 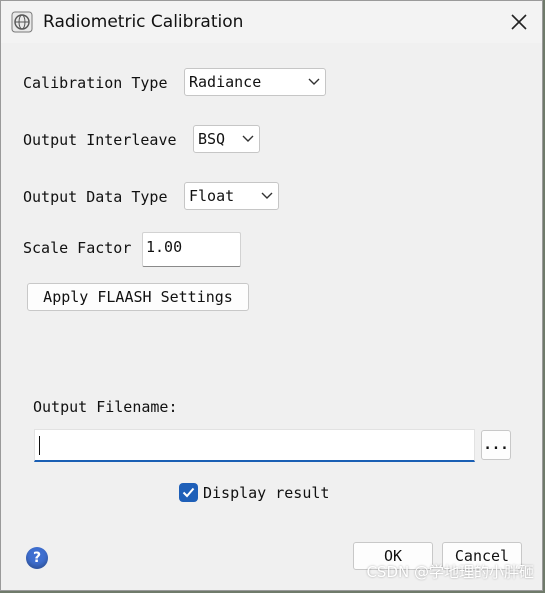 What do you see at coordinates (138, 297) in the screenshot?
I see `apply-flaash-settings-button: Apply FLAASH Settings` at bounding box center [138, 297].